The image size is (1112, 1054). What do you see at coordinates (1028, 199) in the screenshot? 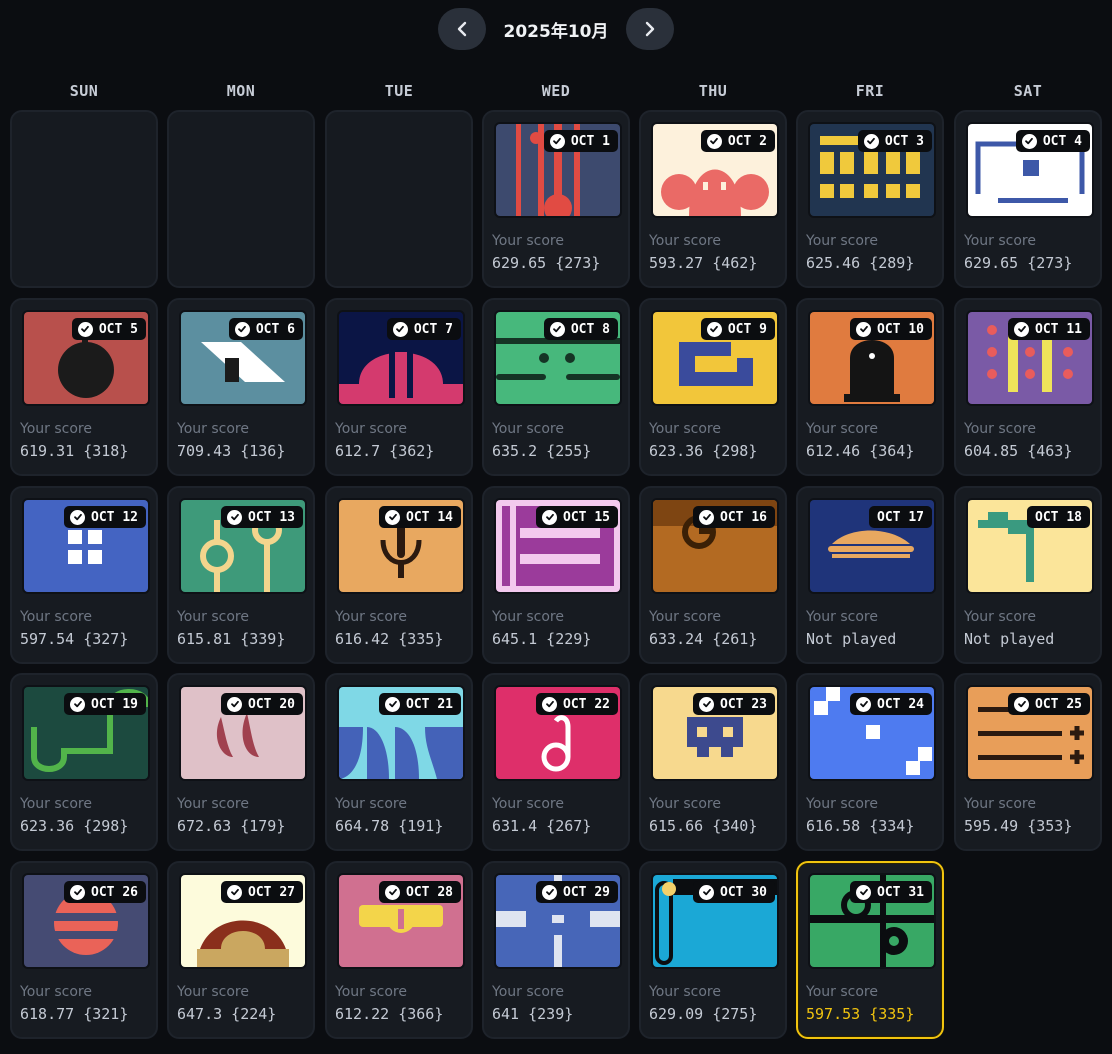
I see `day-cell: OCT 4 Your score 629.65 {273}` at bounding box center [1028, 199].